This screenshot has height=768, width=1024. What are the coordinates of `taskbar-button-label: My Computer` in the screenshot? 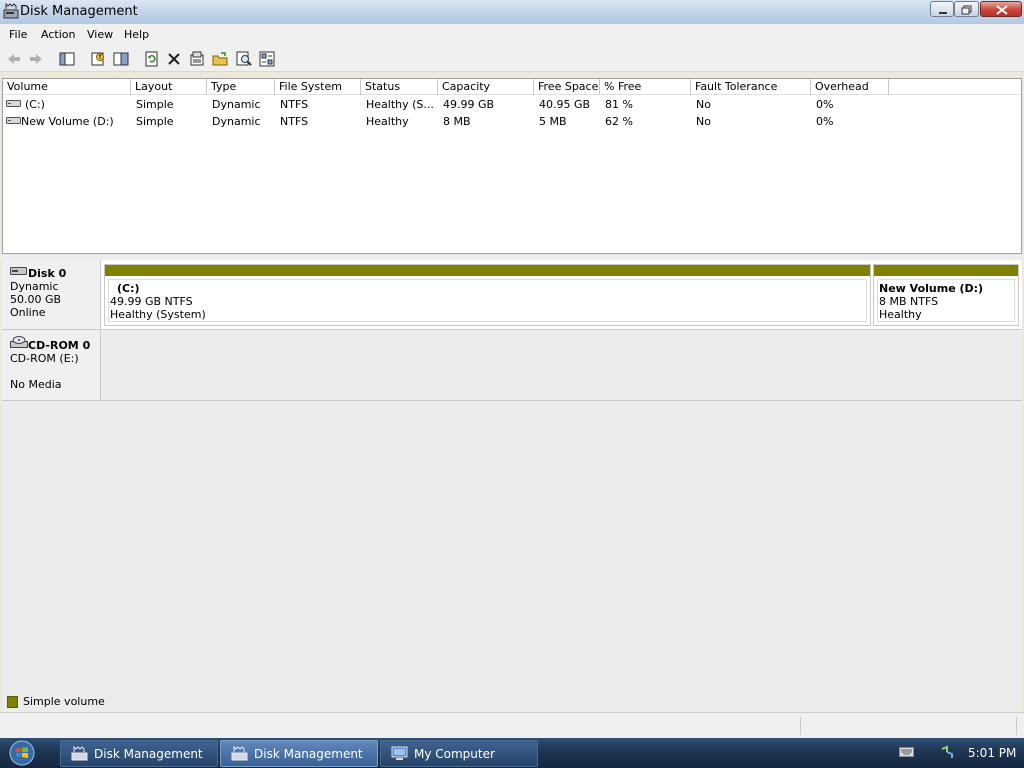 It's located at (454, 754).